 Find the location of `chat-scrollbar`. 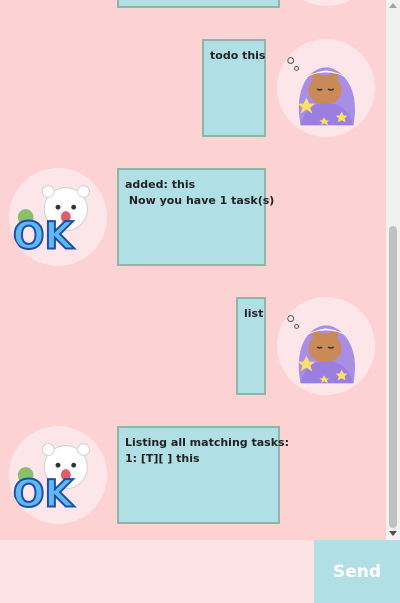

chat-scrollbar is located at coordinates (393, 270).